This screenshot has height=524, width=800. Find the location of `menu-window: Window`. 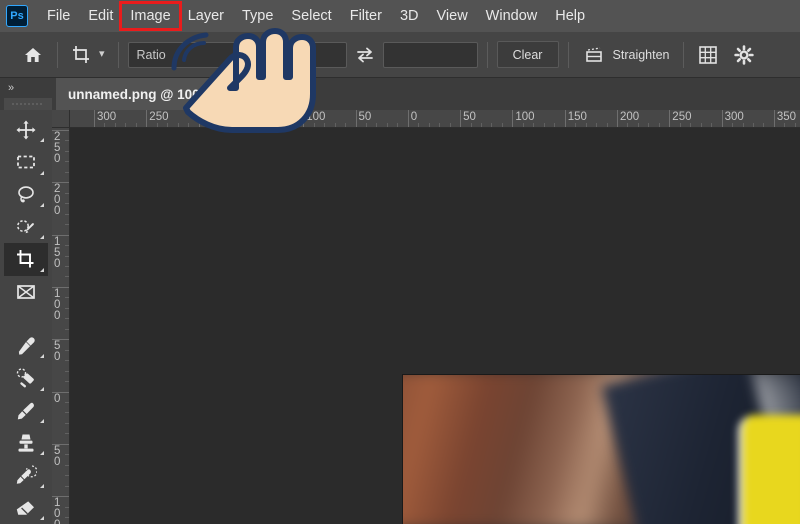

menu-window: Window is located at coordinates (512, 16).